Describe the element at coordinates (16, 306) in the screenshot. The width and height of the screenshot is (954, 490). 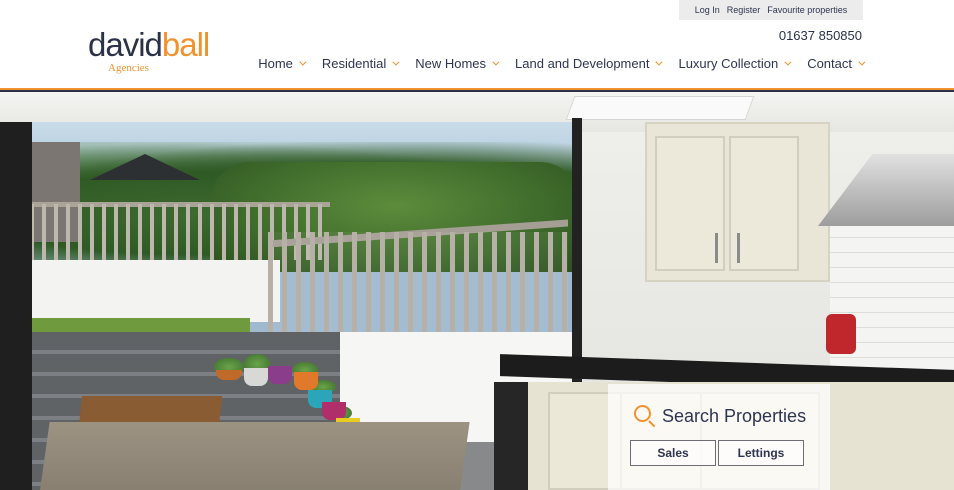
I see `door-frame` at that location.